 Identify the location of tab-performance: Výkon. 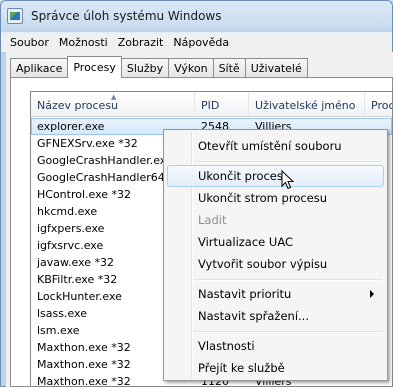
(191, 68).